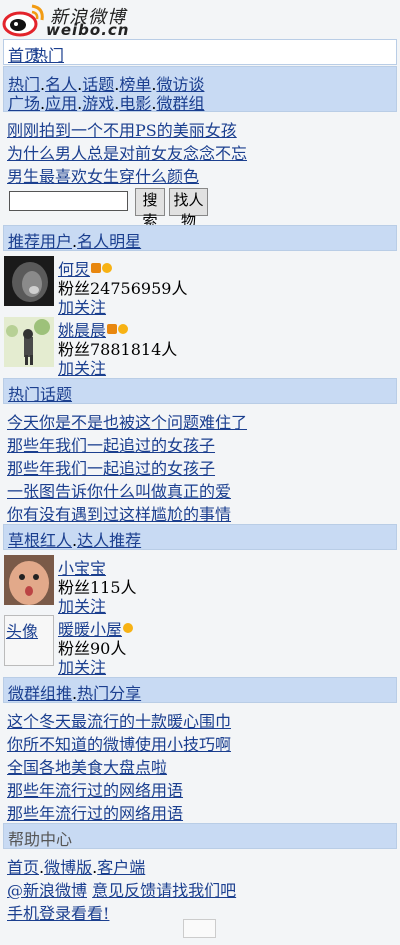 Image resolution: width=400 pixels, height=945 pixels. I want to click on help-title: 帮助中心, so click(40, 839).